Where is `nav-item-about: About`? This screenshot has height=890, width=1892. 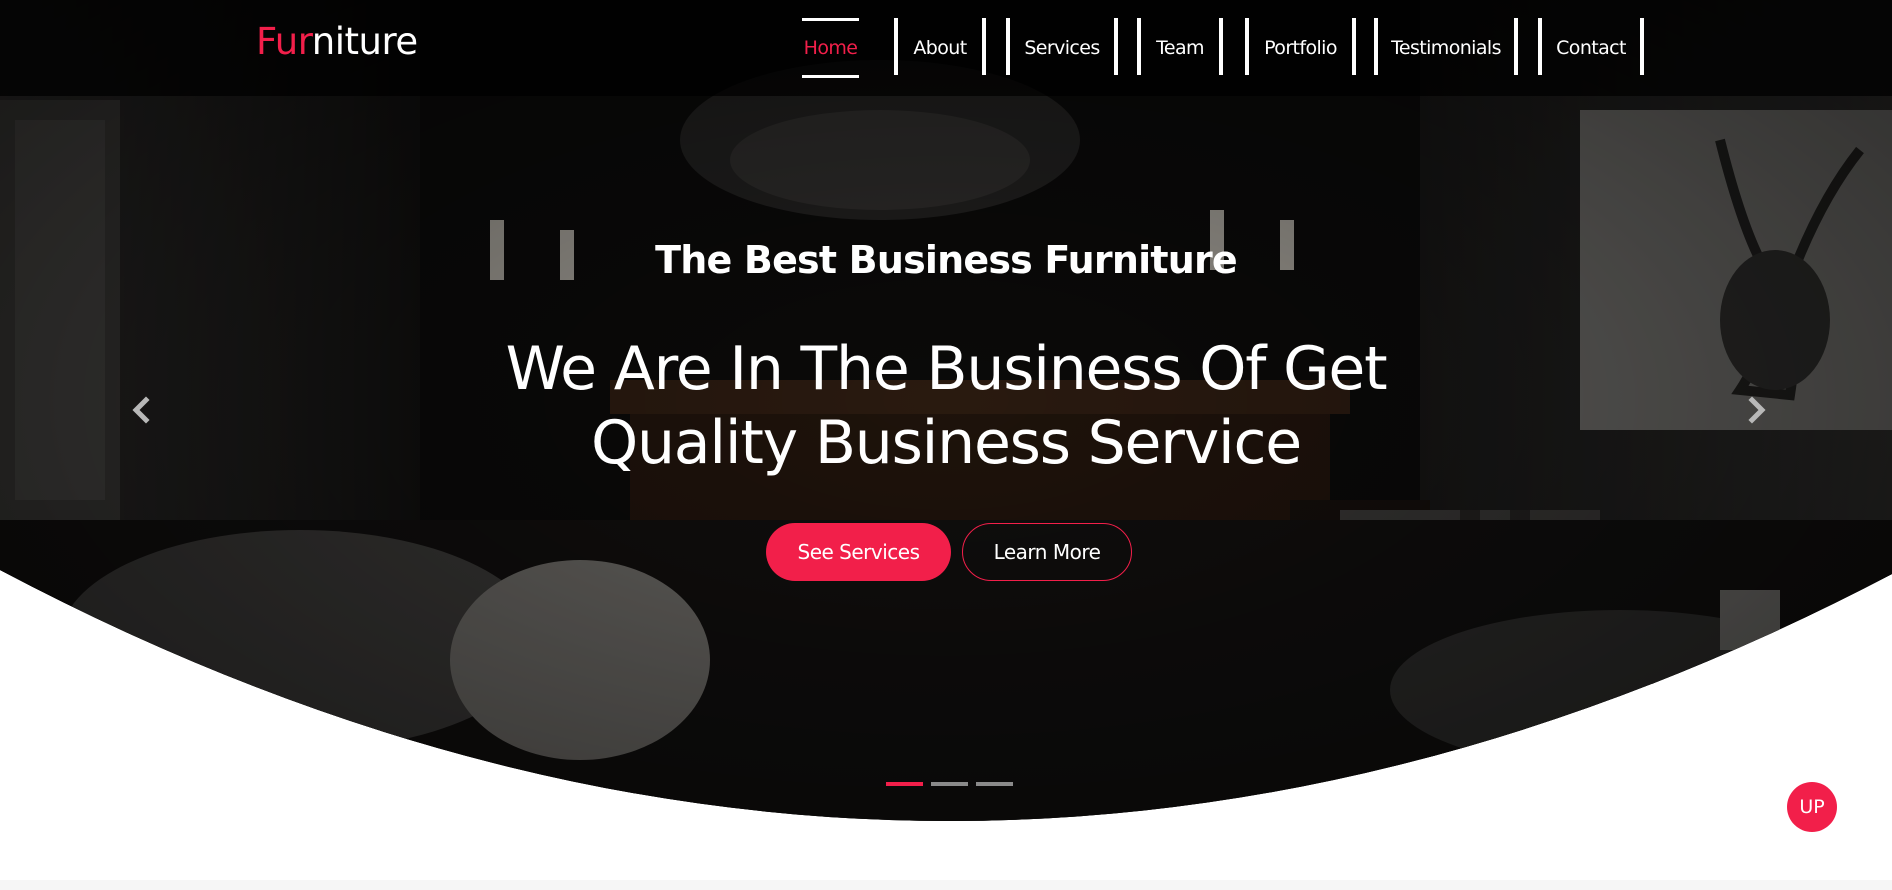
nav-item-about: About is located at coordinates (940, 48).